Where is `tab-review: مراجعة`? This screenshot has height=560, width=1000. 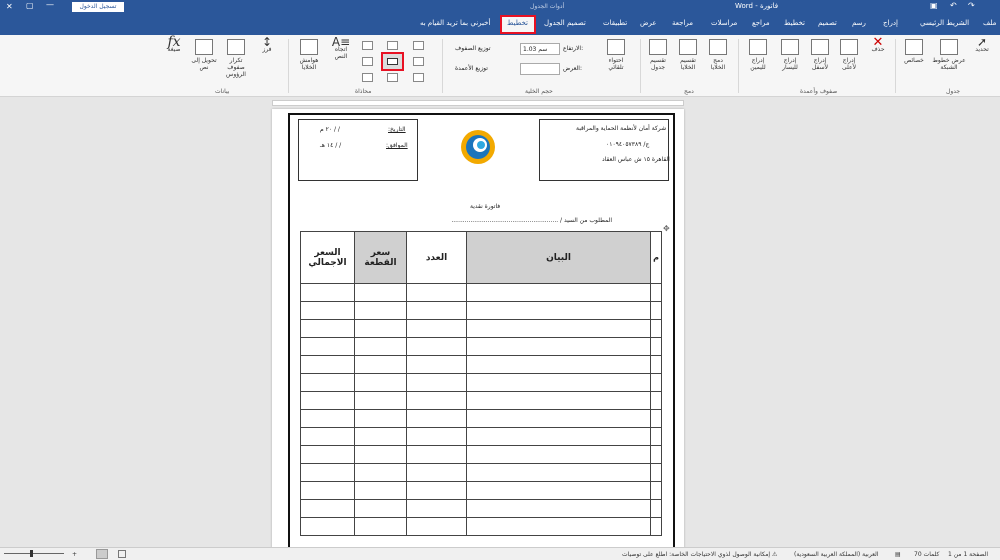
tab-review: مراجعة is located at coordinates (682, 23).